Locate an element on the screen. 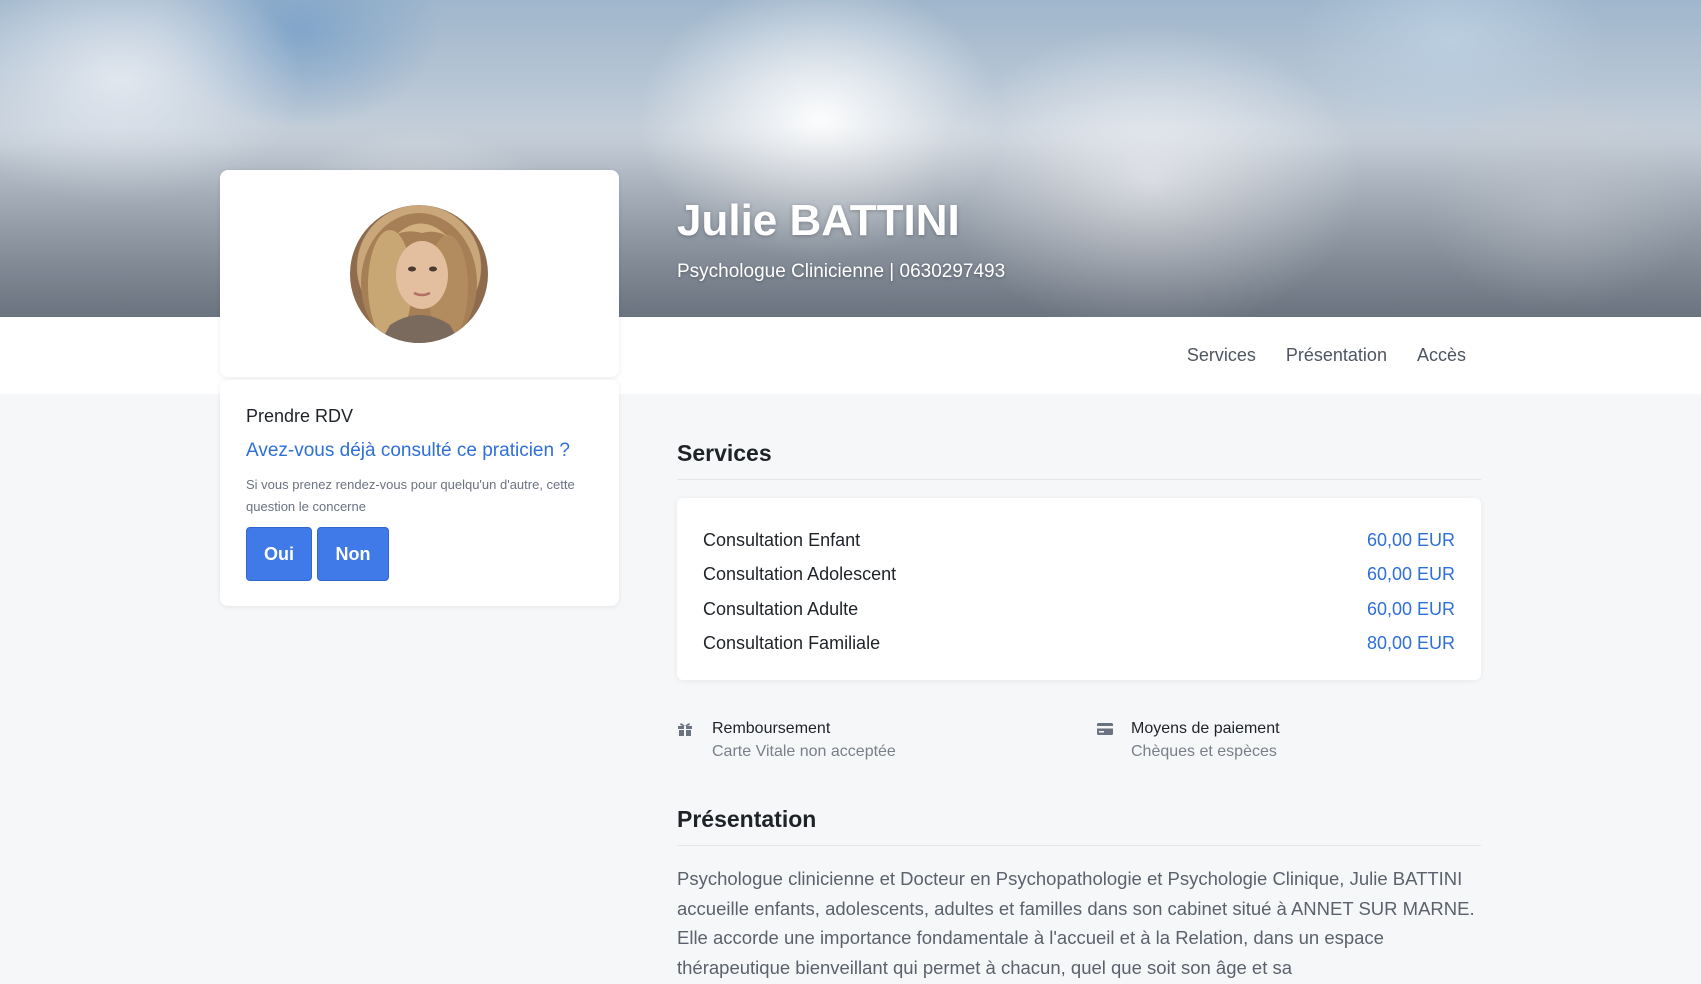 Image resolution: width=1701 pixels, height=984 pixels. appointment-title: Prendre RDV is located at coordinates (300, 416).